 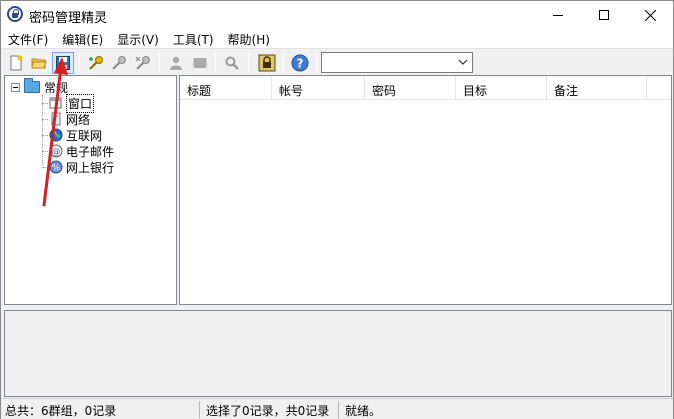 I want to click on lock-icon, so click(x=267, y=63).